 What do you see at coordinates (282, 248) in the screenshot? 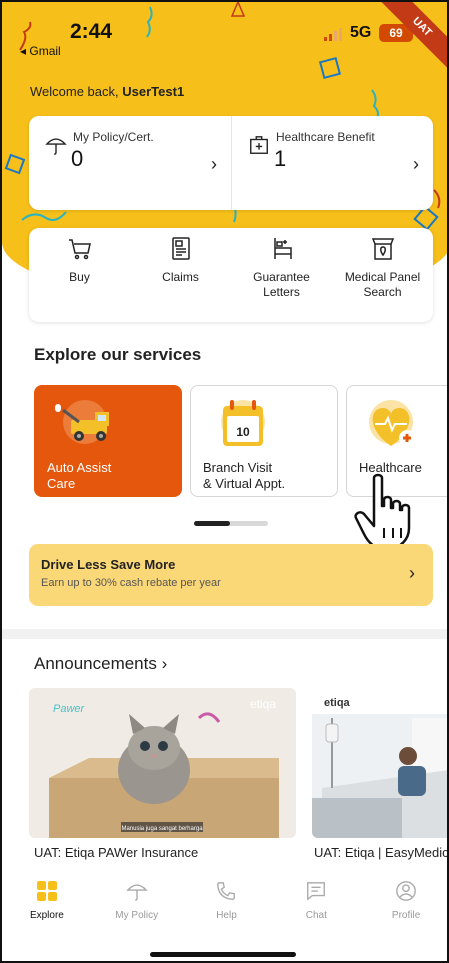
I see `hospital-bed-icon` at bounding box center [282, 248].